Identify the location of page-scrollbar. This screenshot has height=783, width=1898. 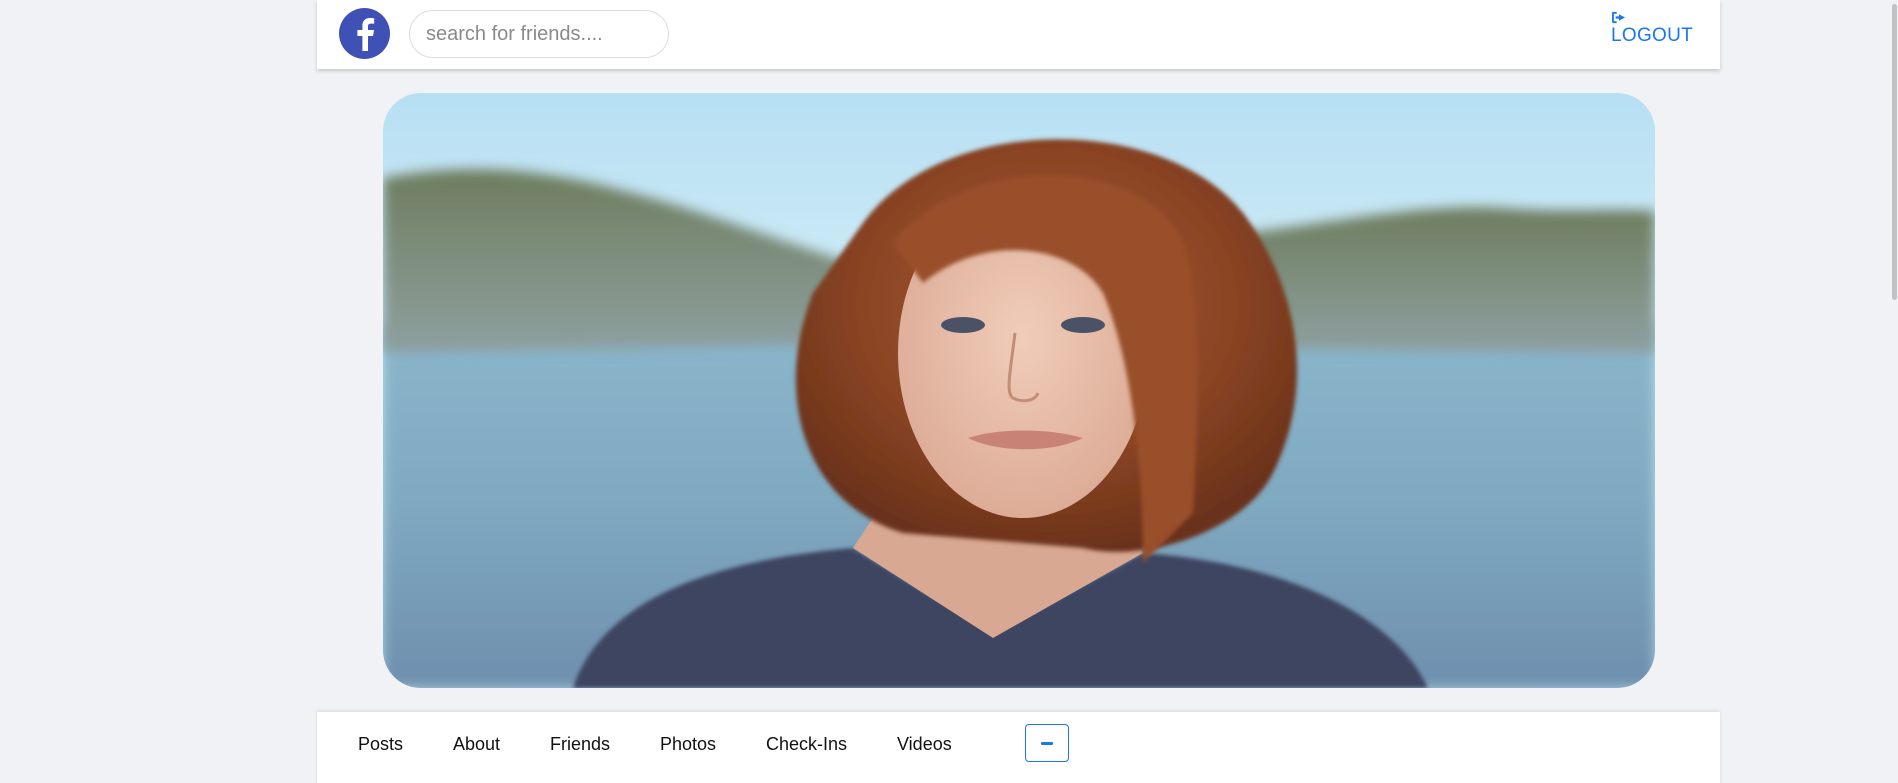
(1895, 391).